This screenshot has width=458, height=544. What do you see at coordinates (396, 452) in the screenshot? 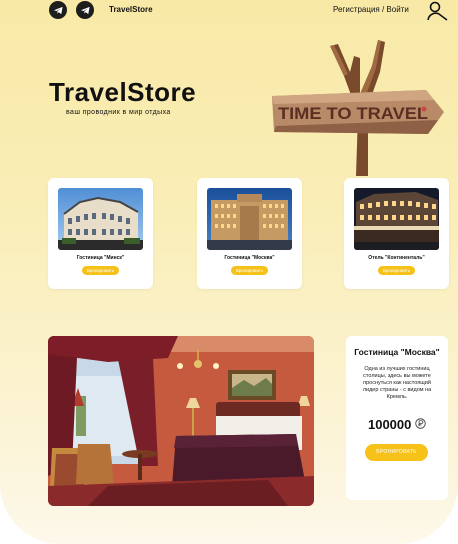
I see `book-featured-button: БРОНИРОВАТЬ` at bounding box center [396, 452].